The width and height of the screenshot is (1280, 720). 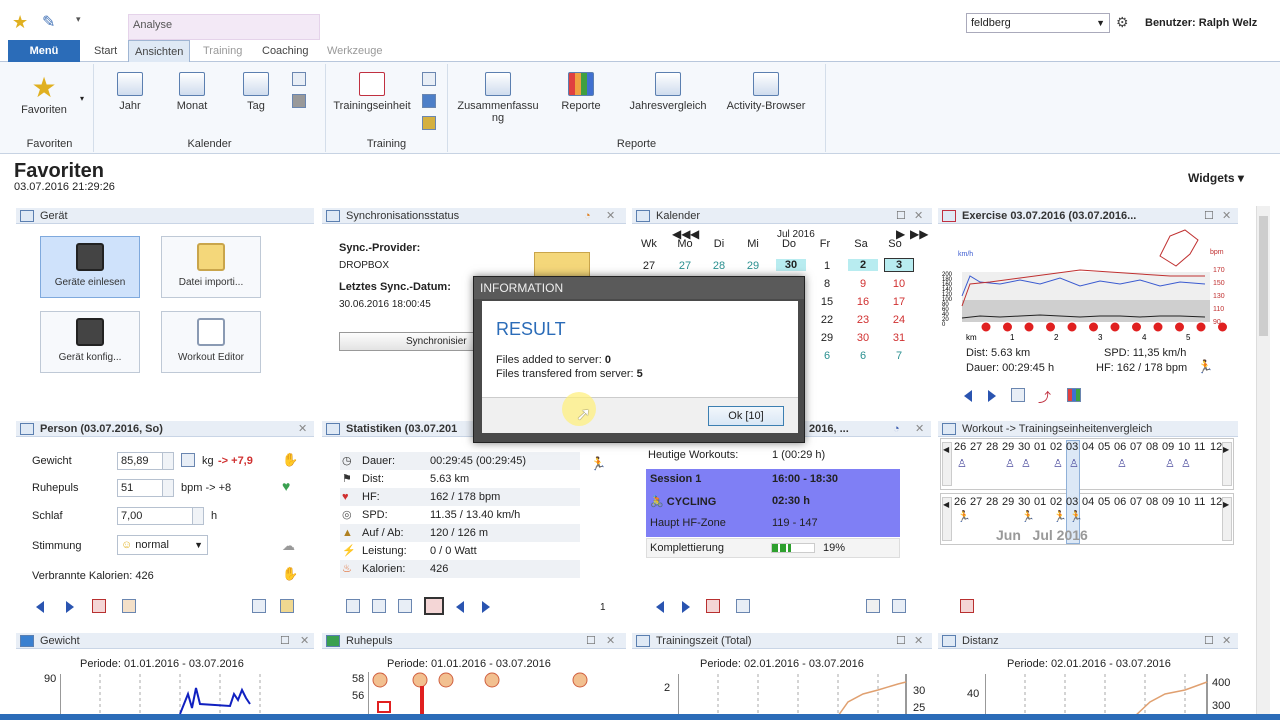 What do you see at coordinates (285, 51) in the screenshot?
I see `tab-coaching: Coaching` at bounding box center [285, 51].